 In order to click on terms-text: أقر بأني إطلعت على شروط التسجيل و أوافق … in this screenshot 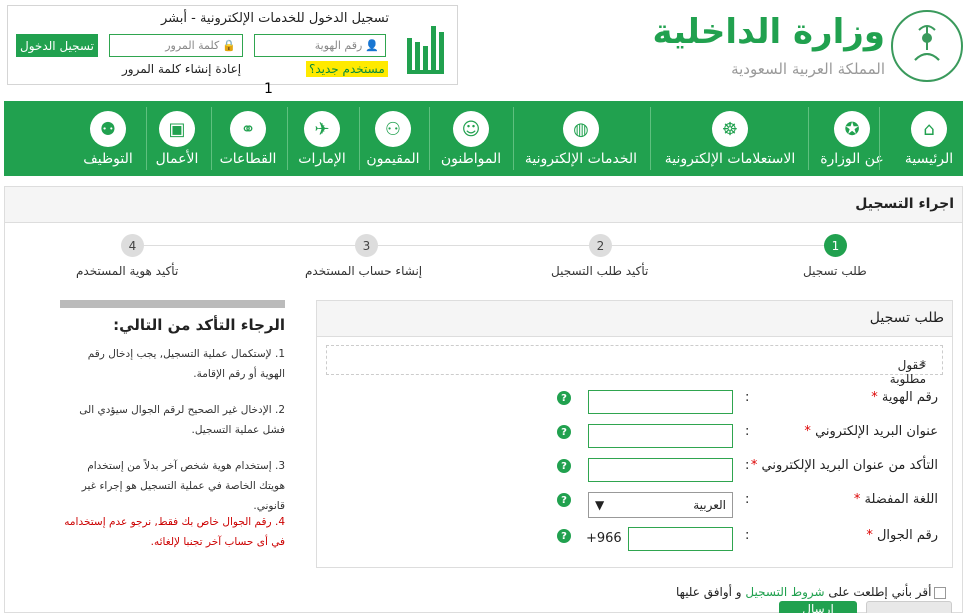, I will do `click(804, 592)`.